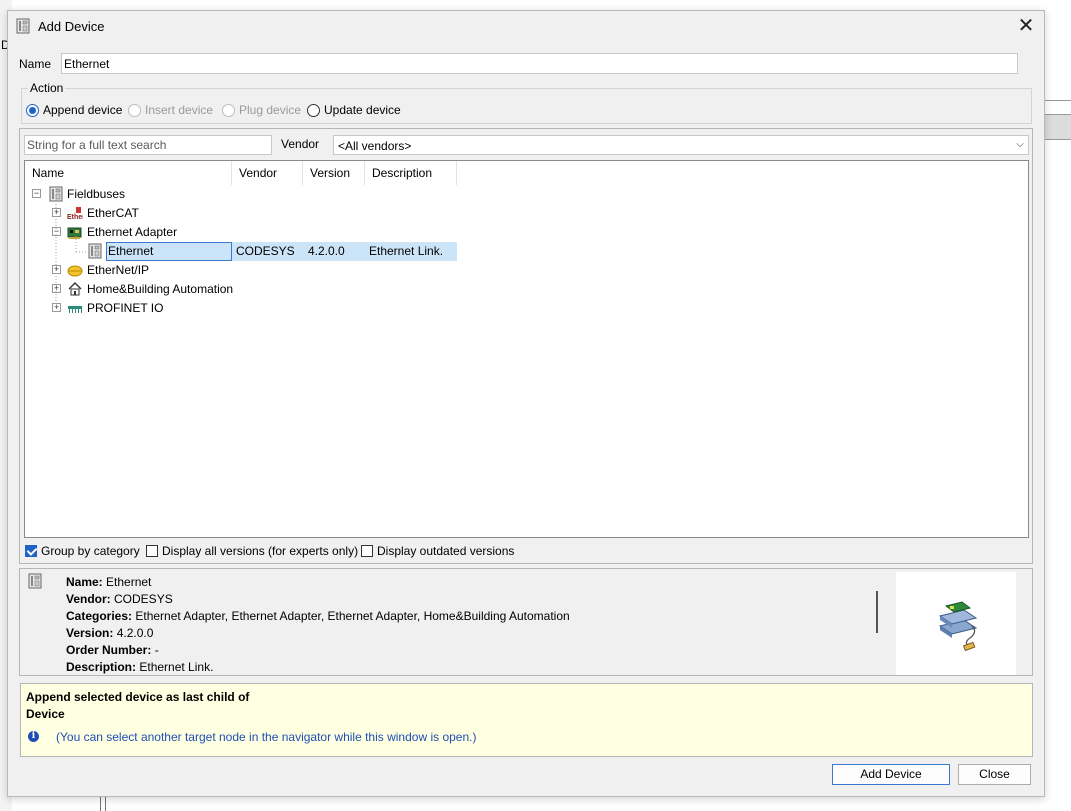 The image size is (1071, 811). What do you see at coordinates (35, 64) in the screenshot?
I see `name-label: Name` at bounding box center [35, 64].